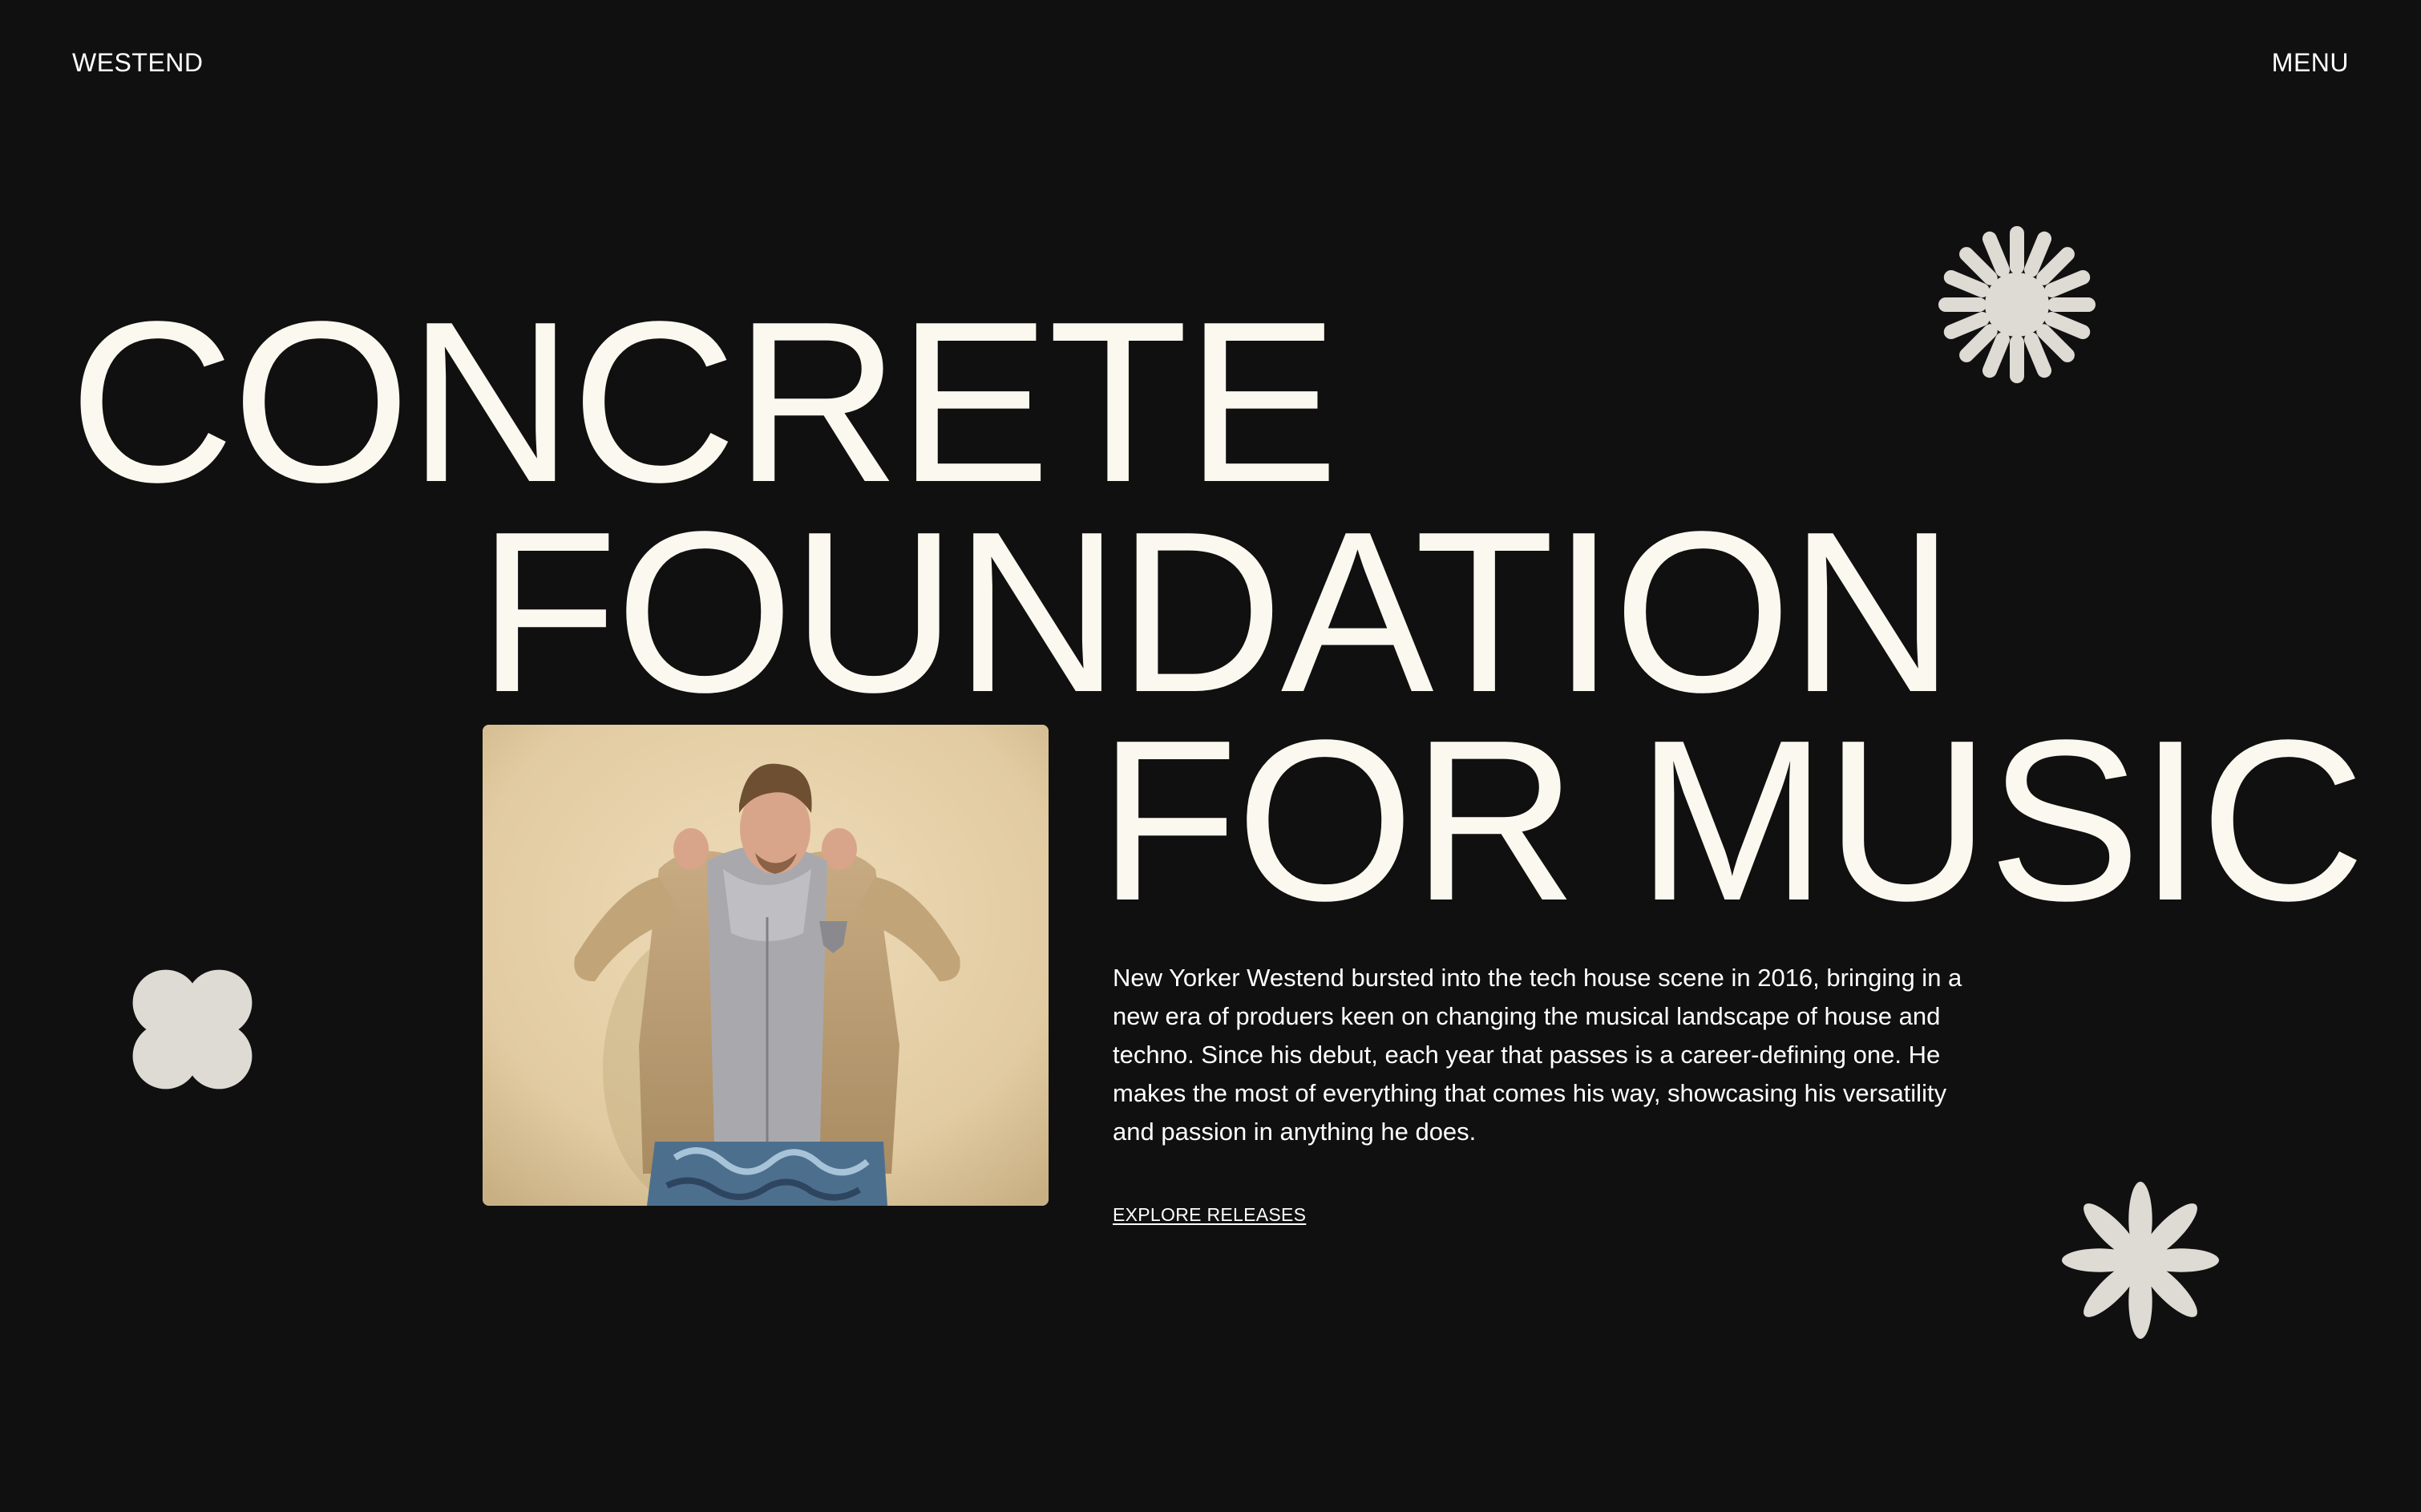  I want to click on brand-logo: WESTEND, so click(138, 62).